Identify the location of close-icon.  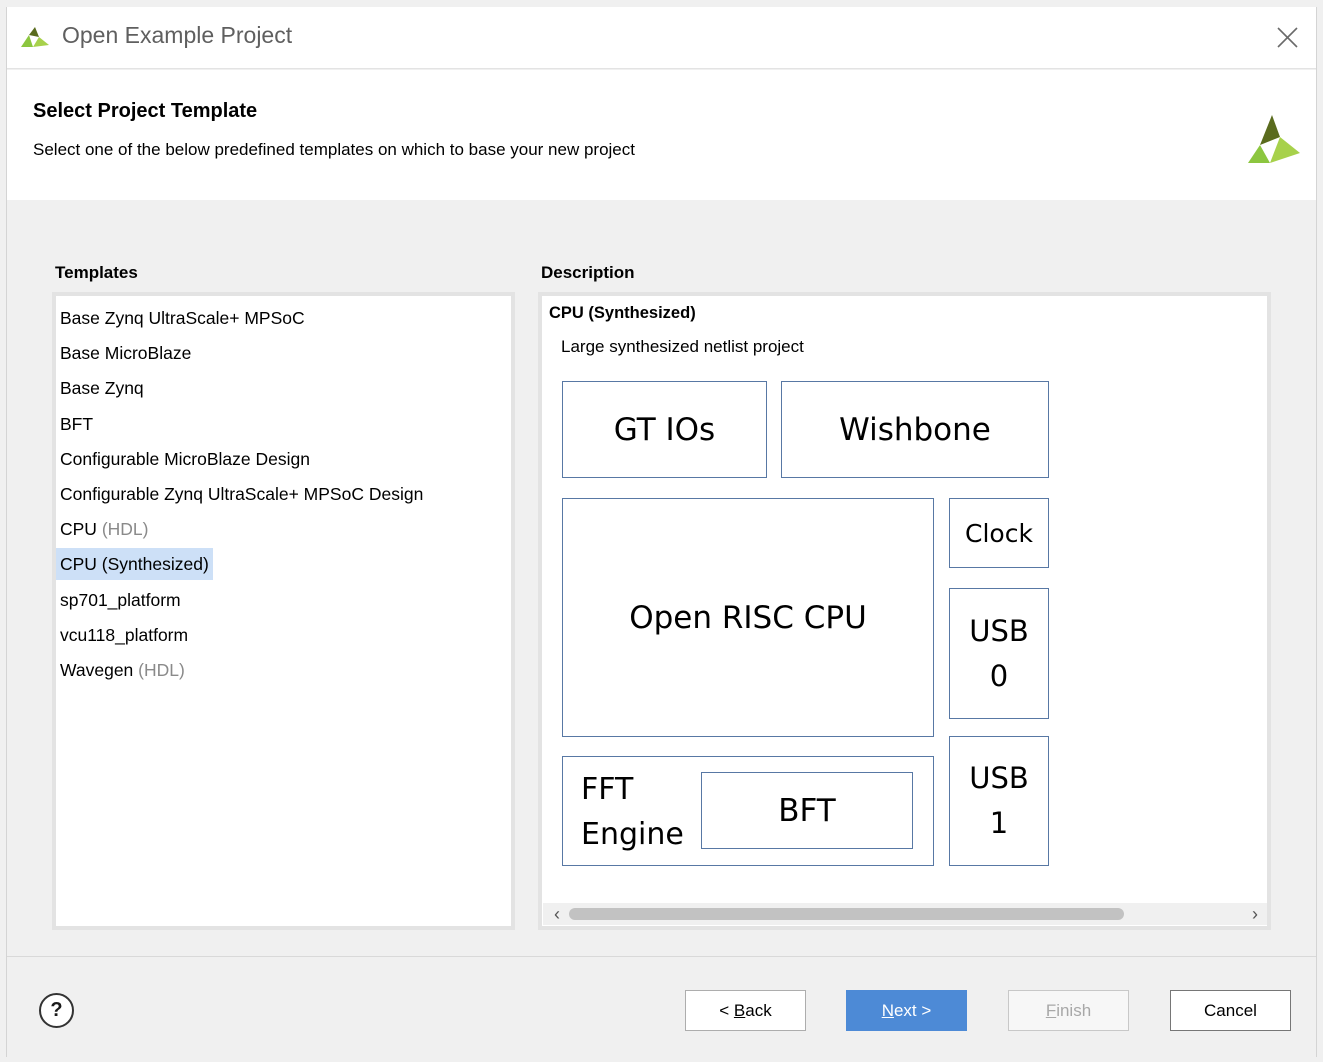
(1287, 37).